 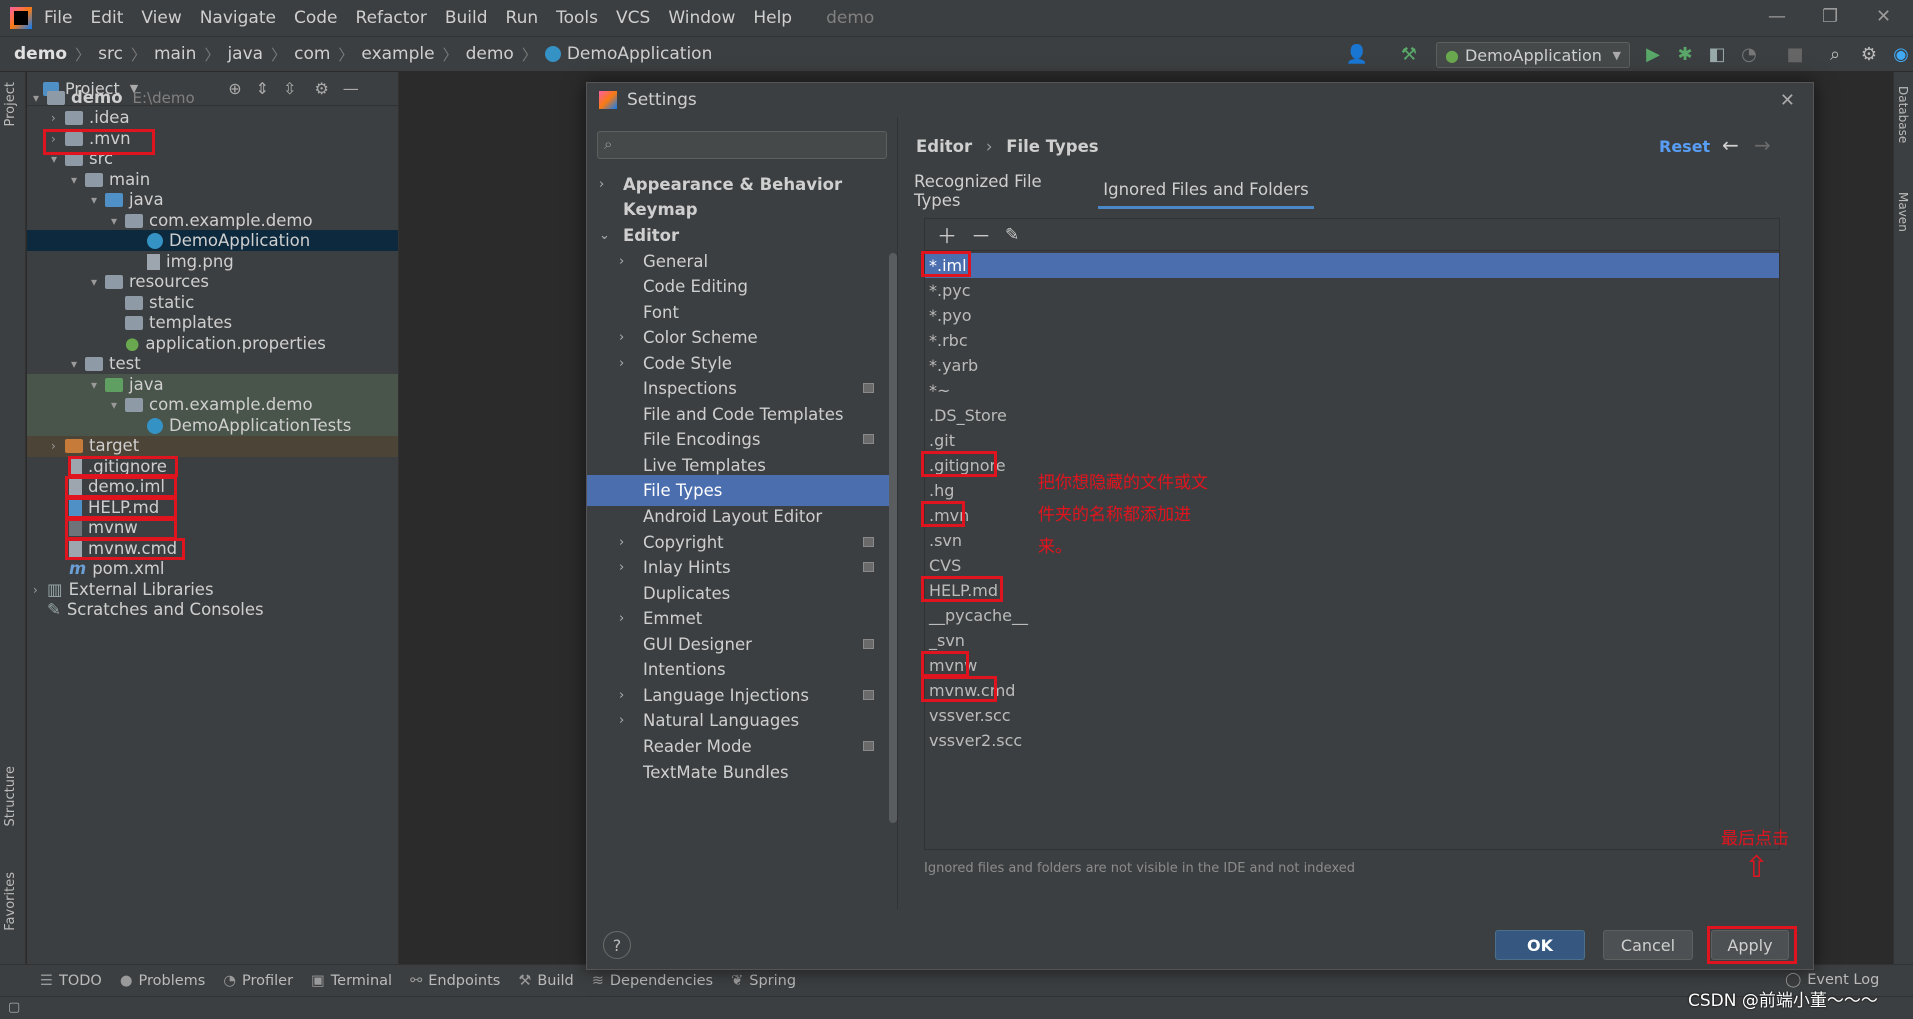 I want to click on crumb-demo: demo, so click(x=490, y=54).